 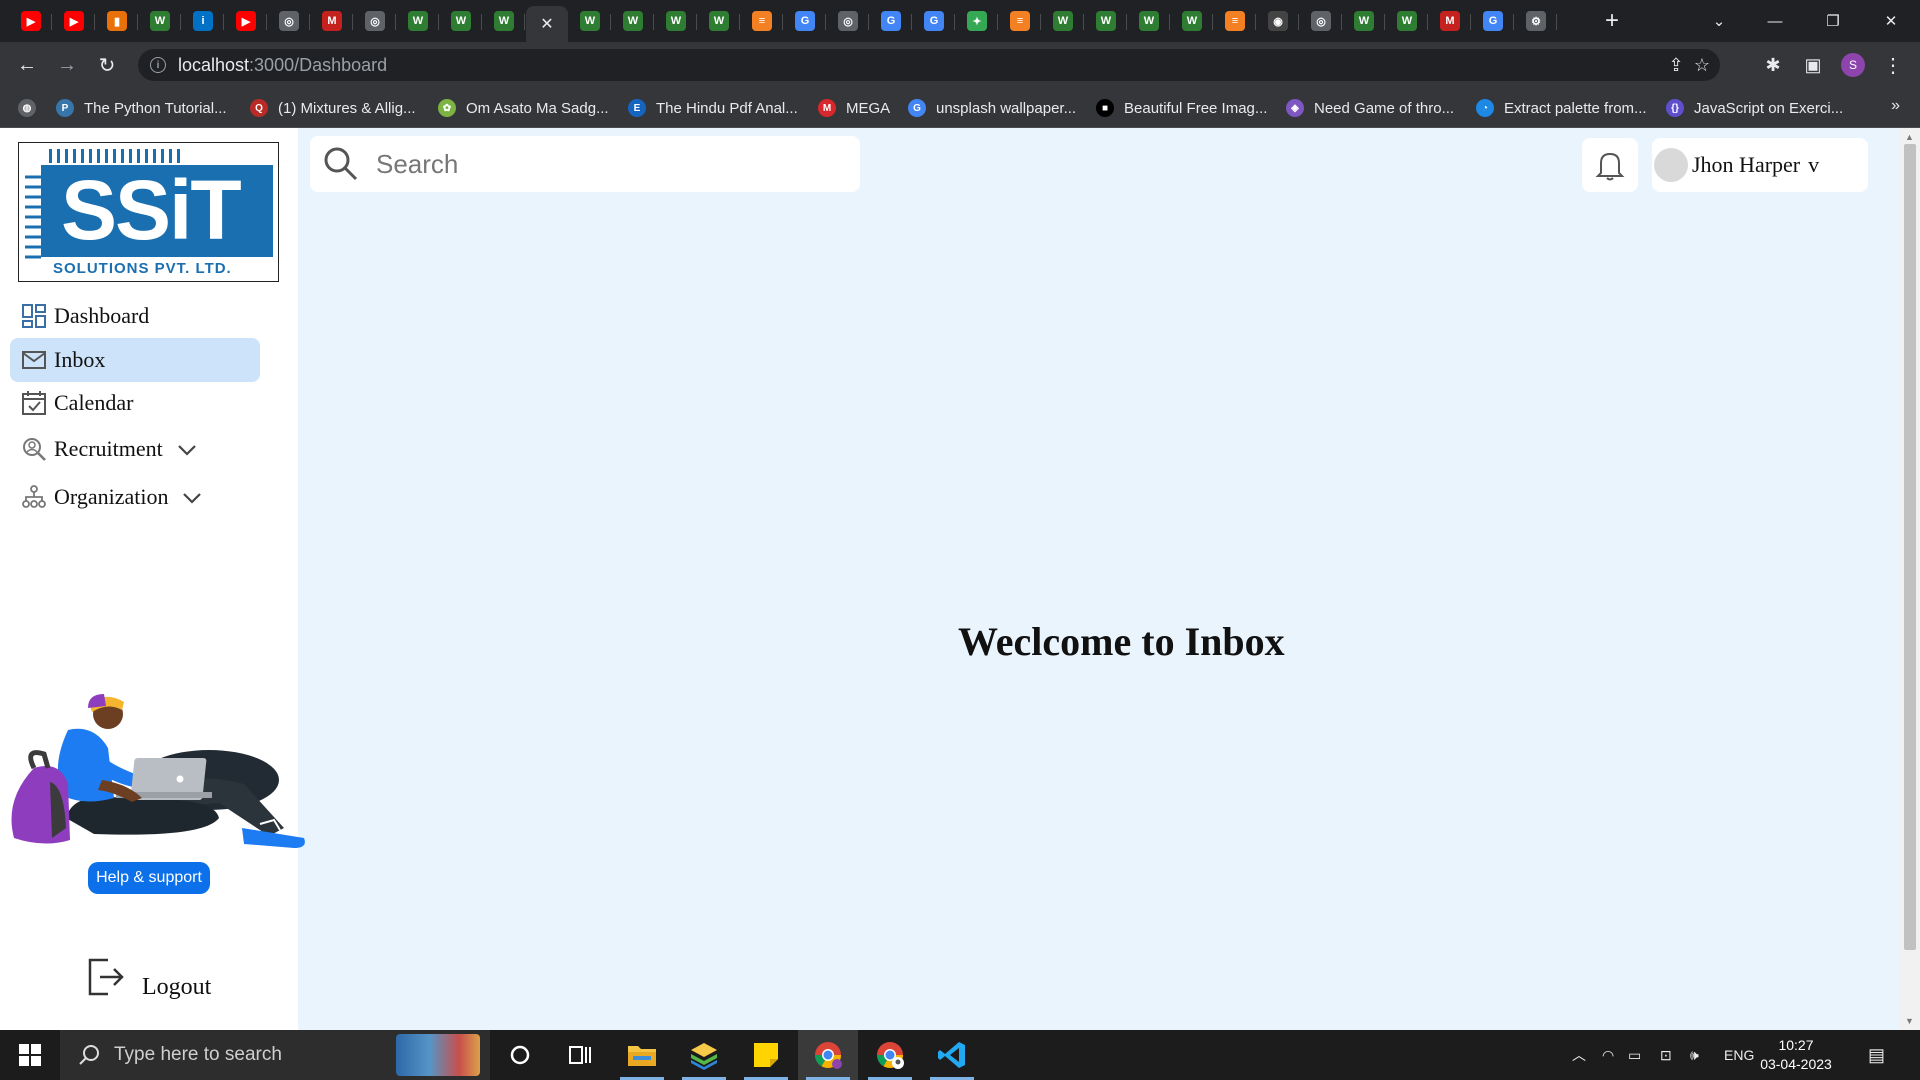 I want to click on sidebar-item-dashboard: Dashboard, so click(x=135, y=316).